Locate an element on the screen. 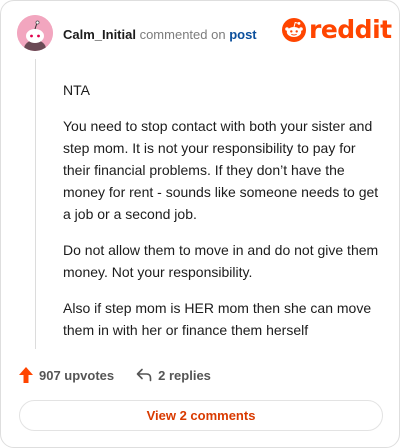 This screenshot has width=400, height=448. username: Calm_Initial is located at coordinates (99, 34).